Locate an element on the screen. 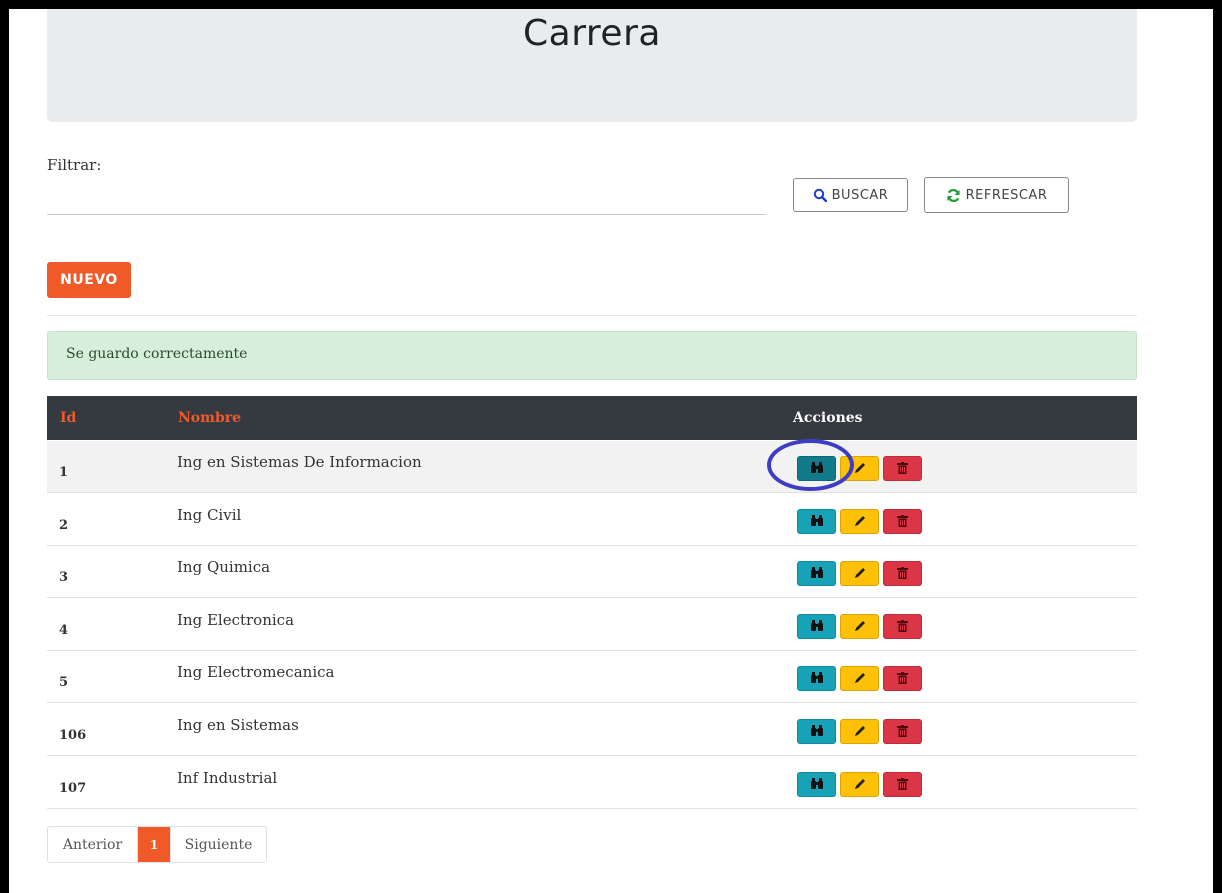  pagination-prev: Anterior is located at coordinates (93, 844).